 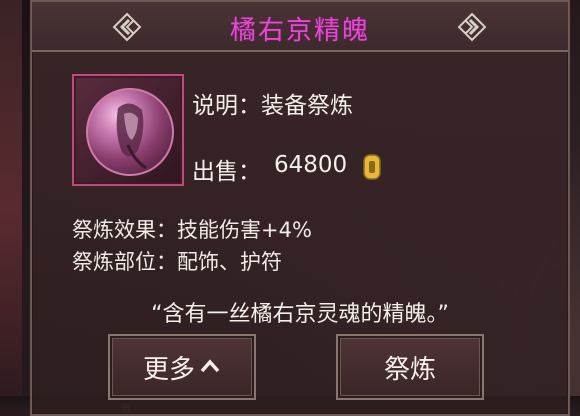 I want to click on title-bar: 橘右京精魄, so click(x=300, y=27).